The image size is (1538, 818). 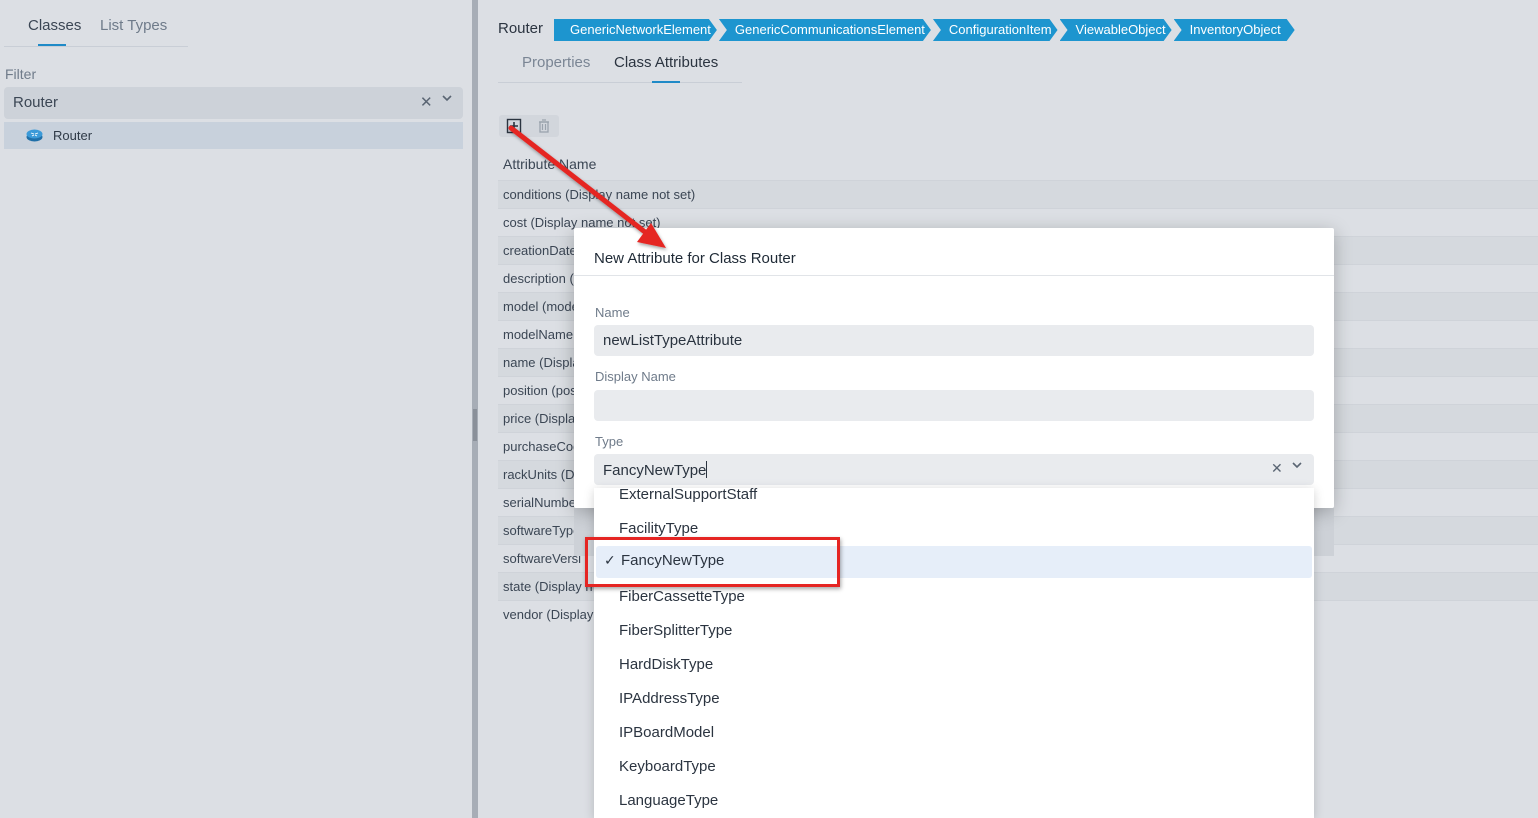 What do you see at coordinates (995, 30) in the screenshot?
I see `breadcrumb-item: ConfigurationItem` at bounding box center [995, 30].